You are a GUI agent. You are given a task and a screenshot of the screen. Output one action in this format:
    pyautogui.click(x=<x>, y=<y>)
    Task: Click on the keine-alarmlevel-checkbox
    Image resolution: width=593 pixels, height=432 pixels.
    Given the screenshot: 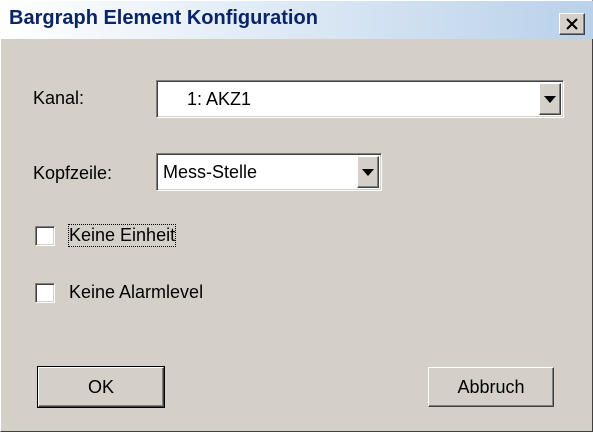 What is the action you would take?
    pyautogui.click(x=45, y=293)
    